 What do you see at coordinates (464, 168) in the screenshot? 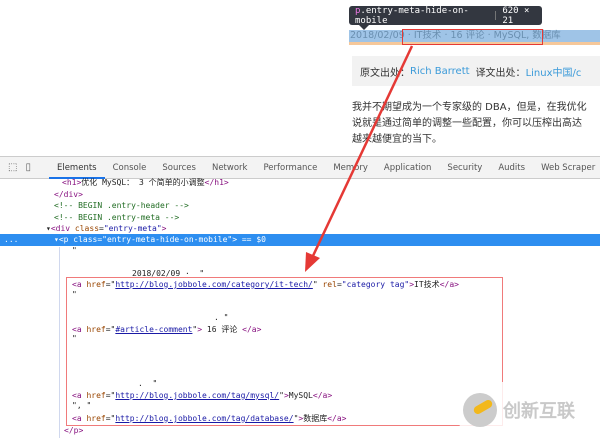
I see `tab-security: Security` at bounding box center [464, 168].